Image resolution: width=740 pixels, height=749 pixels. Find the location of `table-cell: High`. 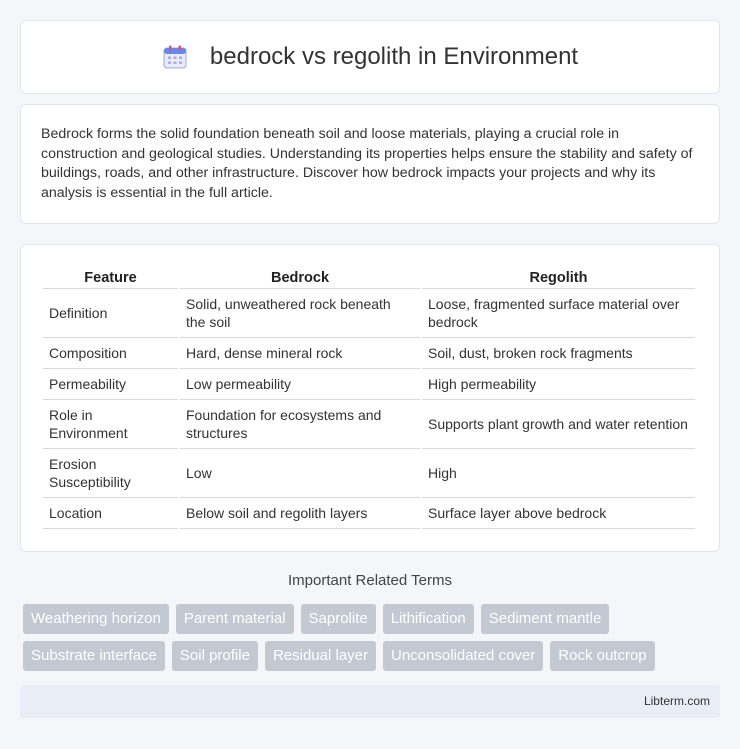

table-cell: High is located at coordinates (558, 473).